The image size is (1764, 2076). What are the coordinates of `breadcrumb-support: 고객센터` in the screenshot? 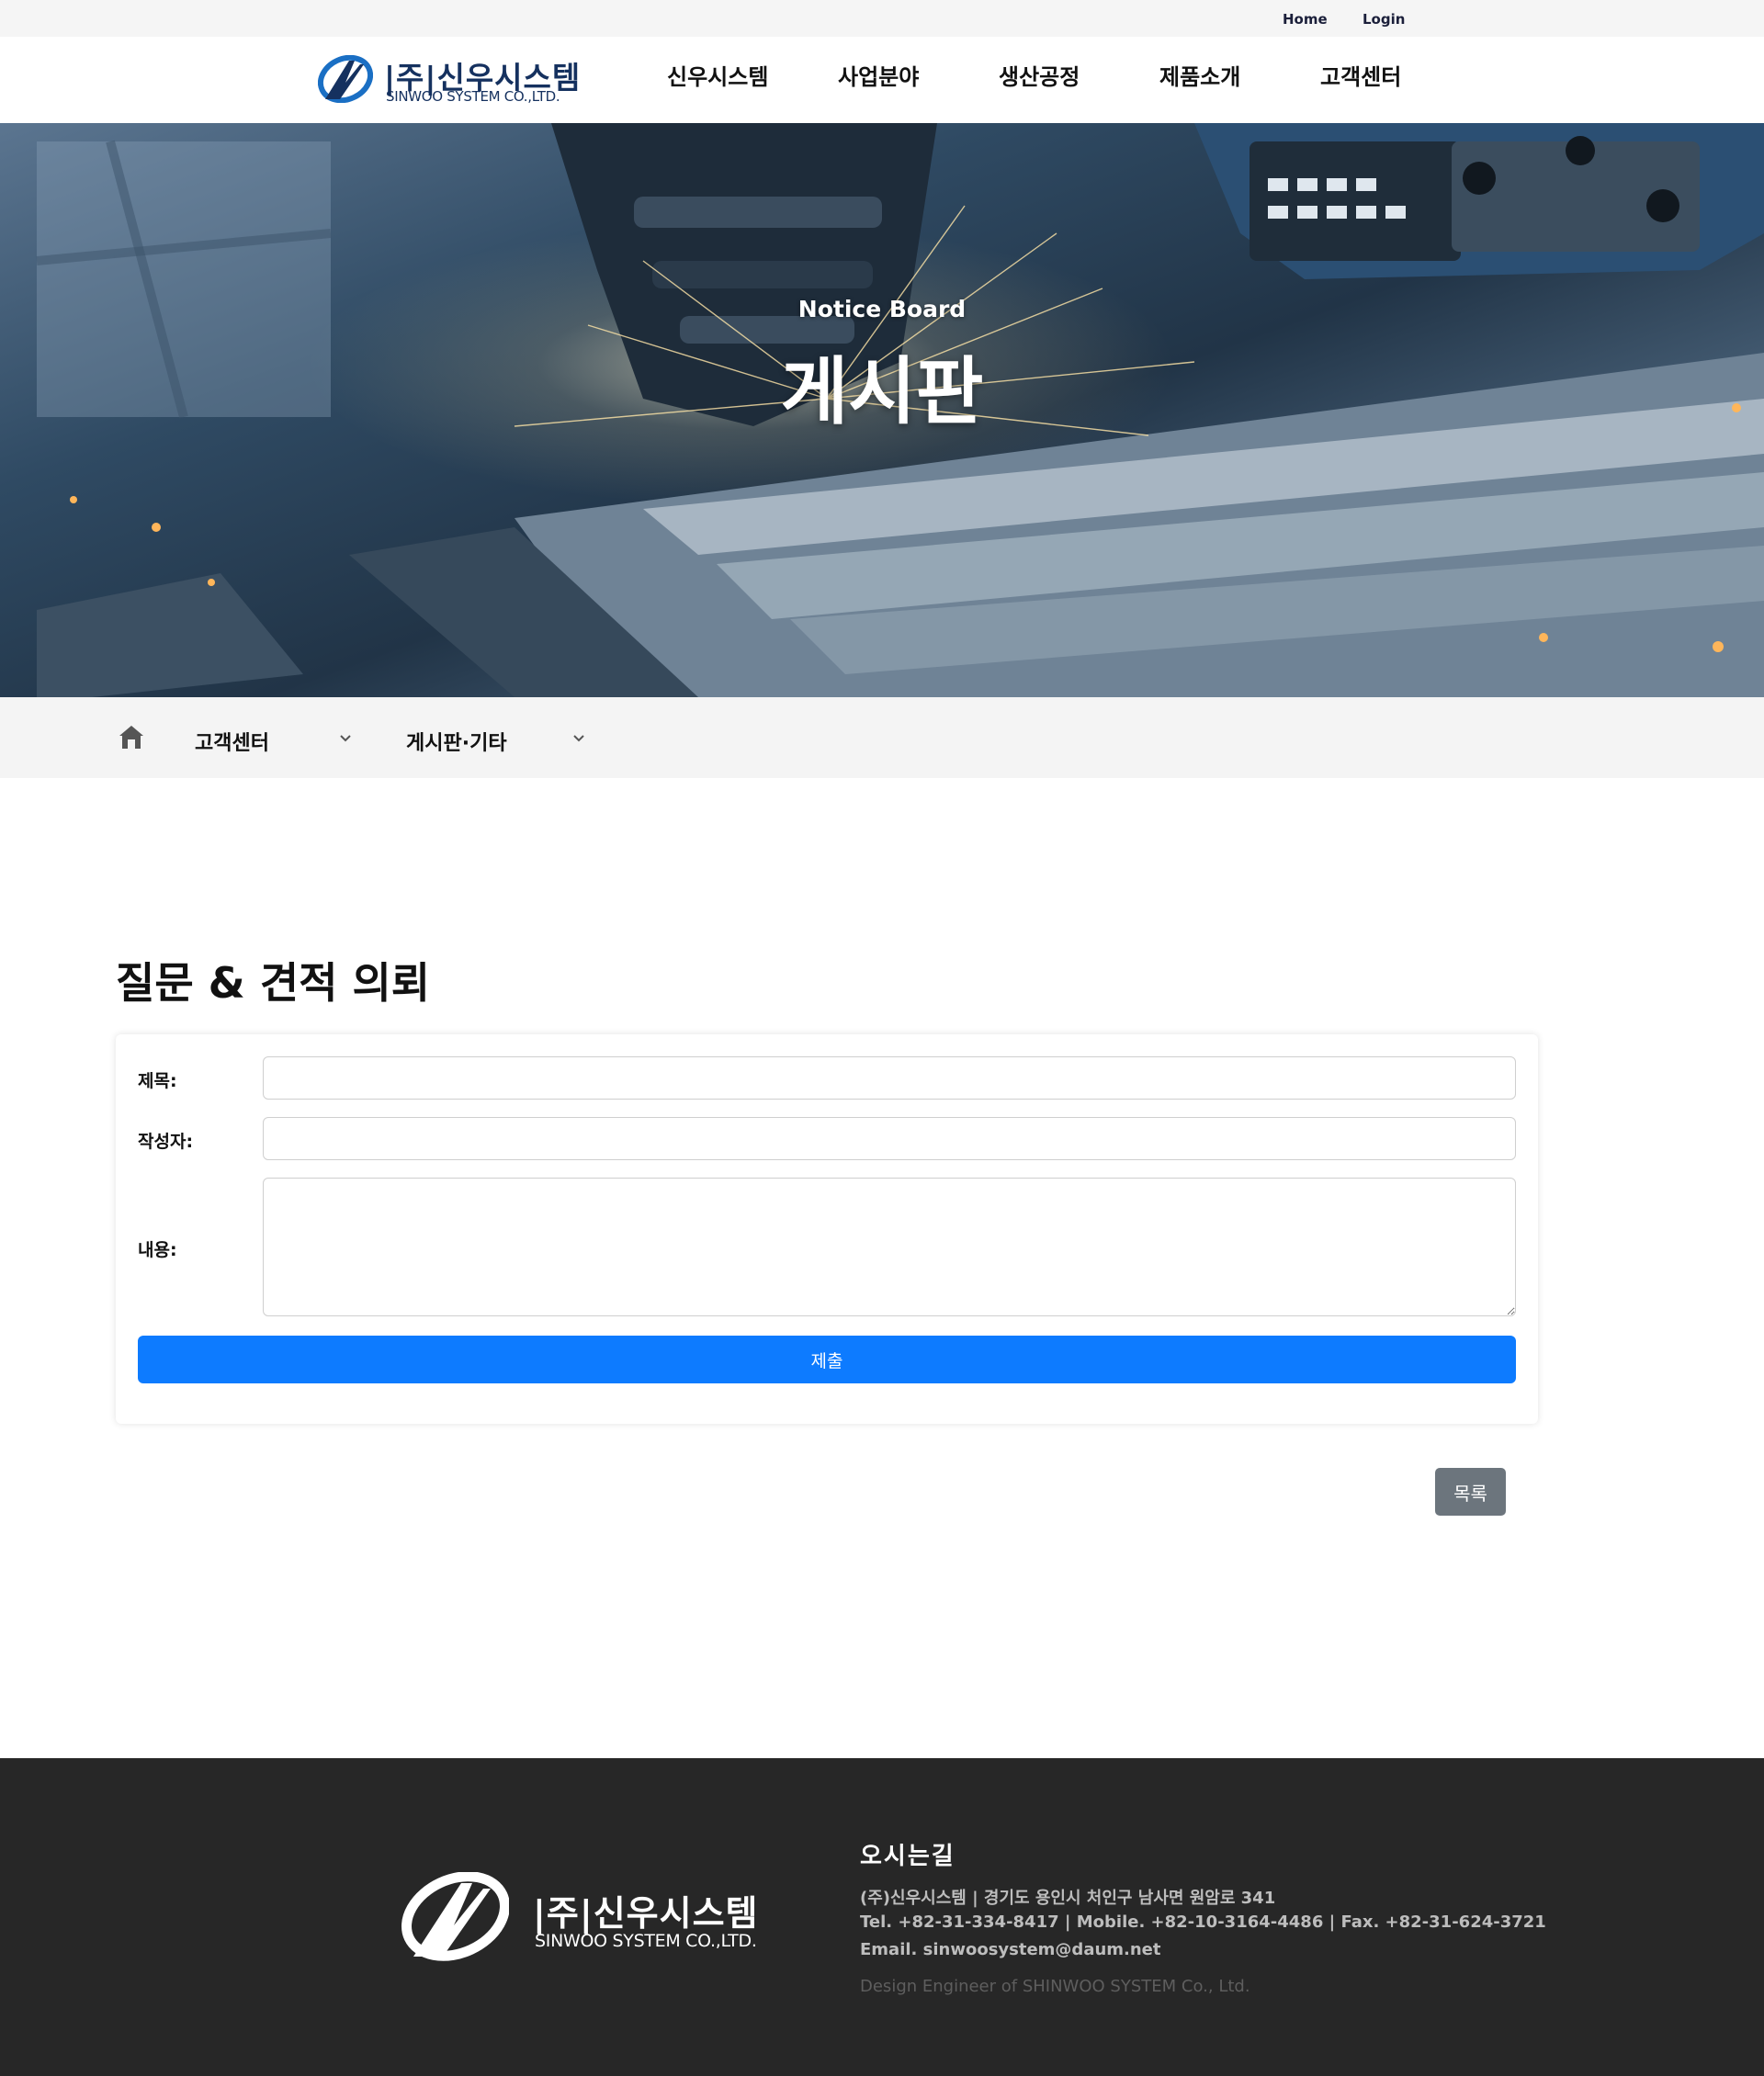 It's located at (232, 741).